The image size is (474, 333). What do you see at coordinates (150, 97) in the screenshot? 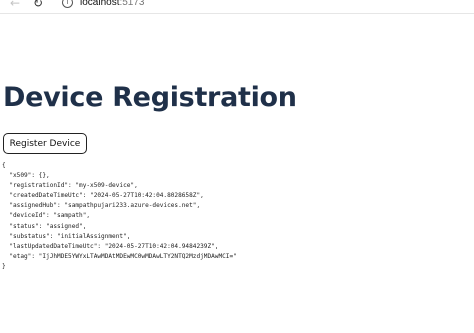
I see `page-title: Device Registration` at bounding box center [150, 97].